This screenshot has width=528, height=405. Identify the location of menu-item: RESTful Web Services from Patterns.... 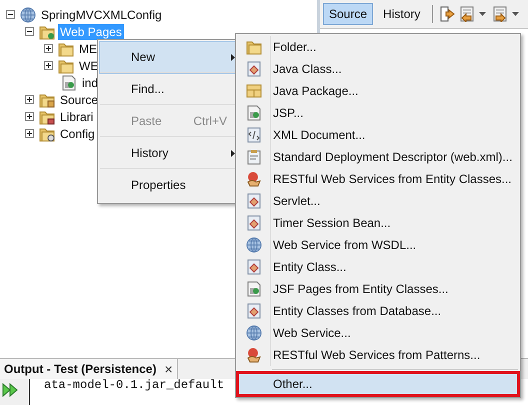
(378, 355).